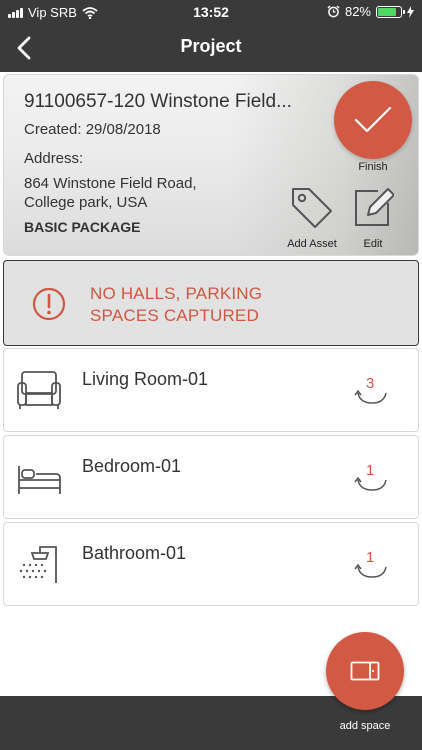 This screenshot has width=422, height=750. Describe the element at coordinates (176, 293) in the screenshot. I see `warning-line-1: NO HALLS, PARKING` at that location.